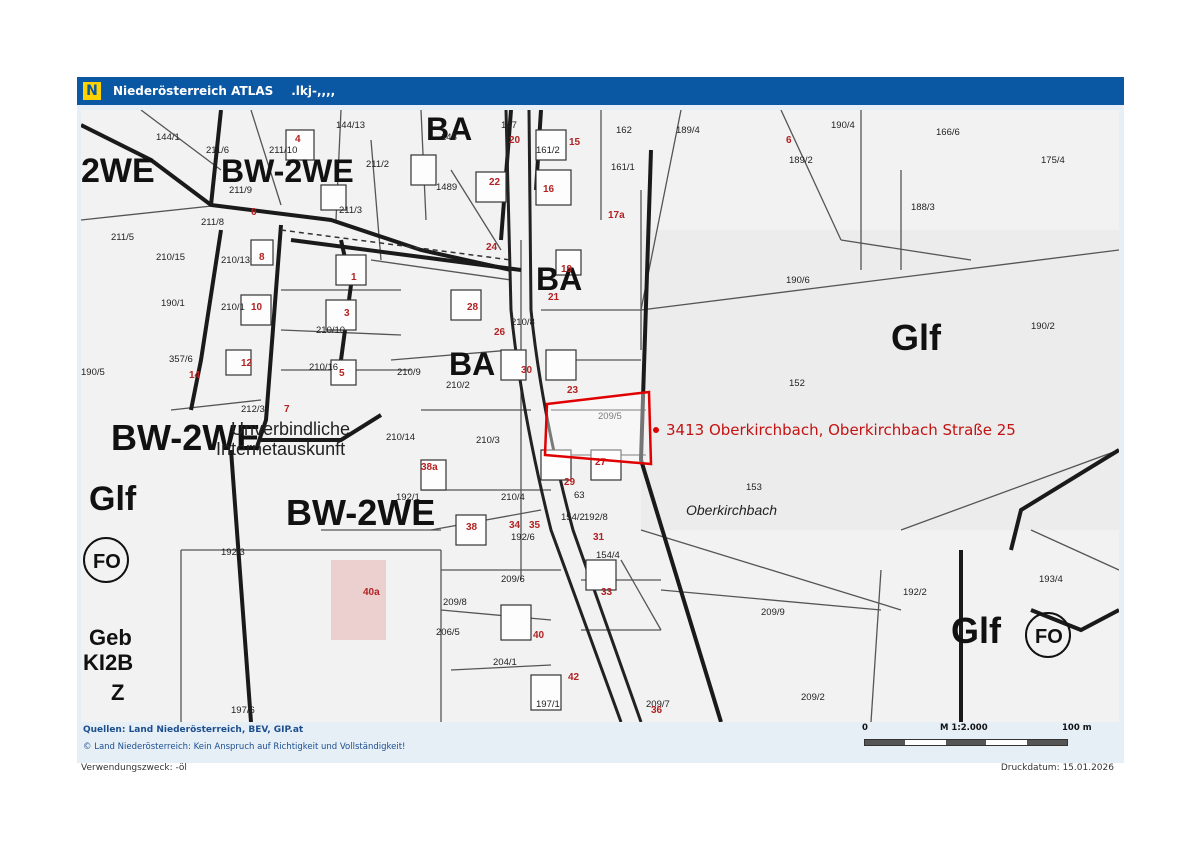 This screenshot has height=849, width=1200. Describe the element at coordinates (515, 525) in the screenshot. I see `house-number: 34` at that location.